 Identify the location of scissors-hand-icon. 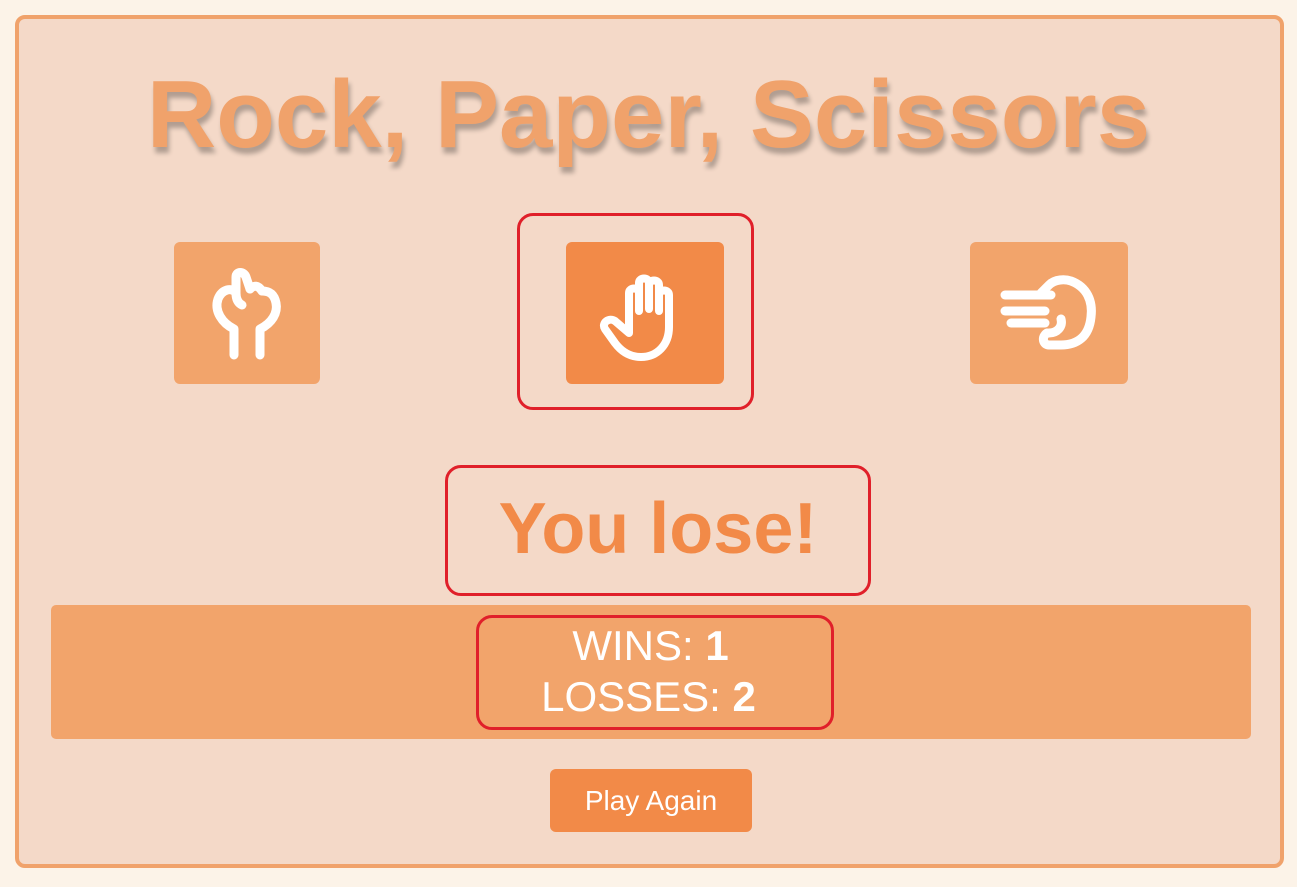
(1049, 313).